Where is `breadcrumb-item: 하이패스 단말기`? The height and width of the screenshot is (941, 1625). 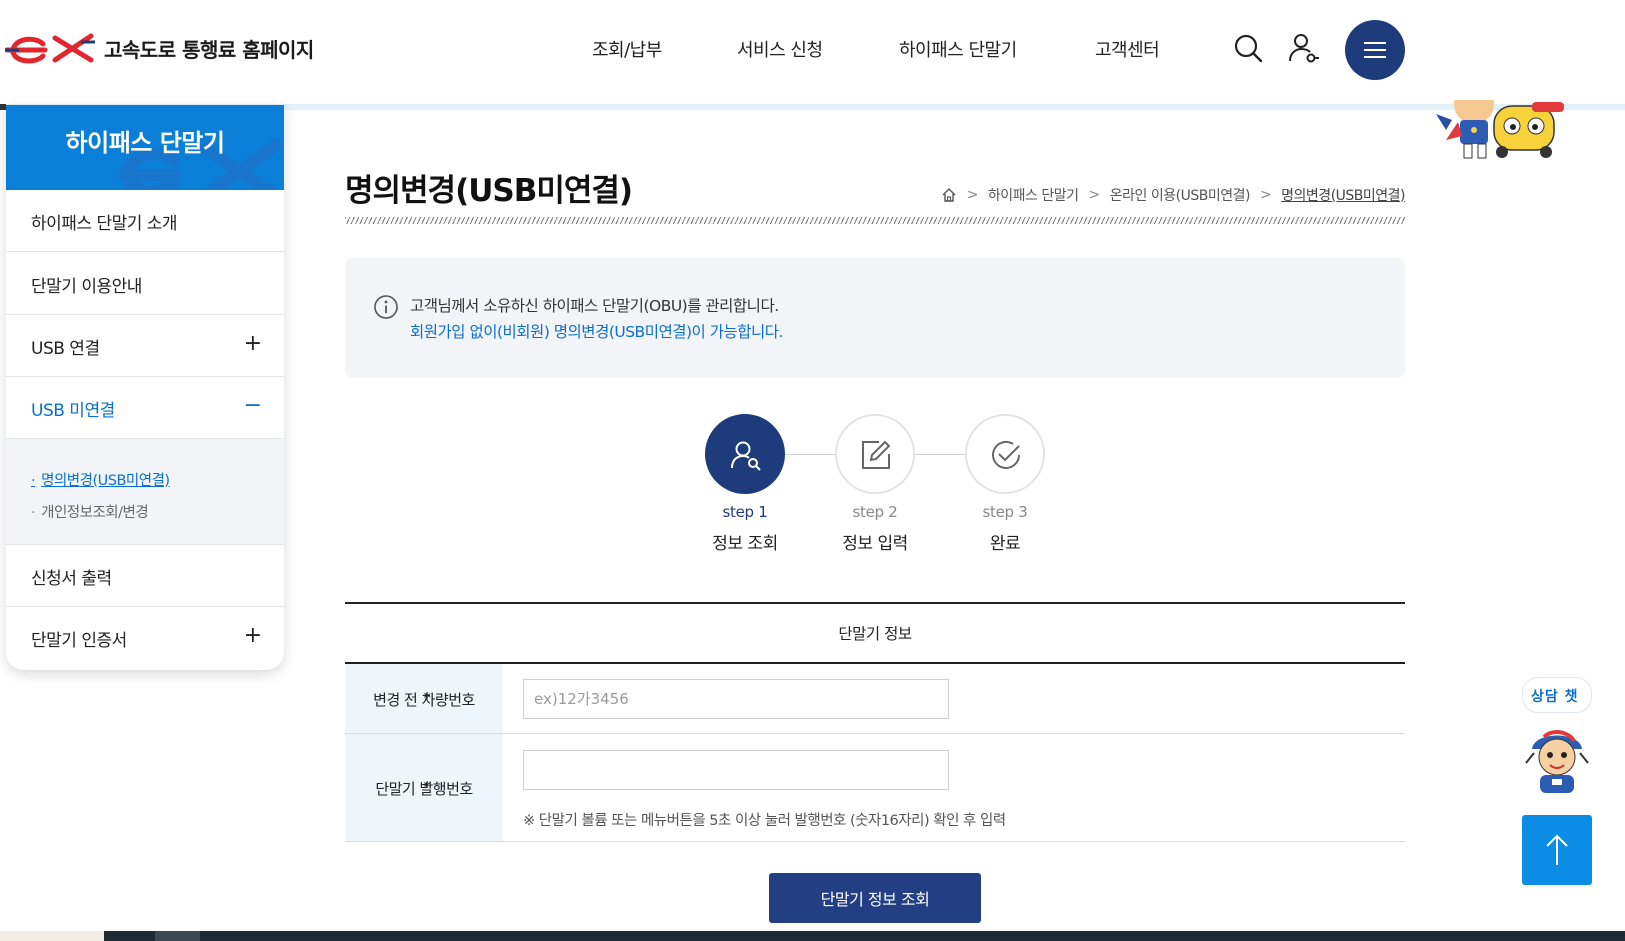 breadcrumb-item: 하이패스 단말기 is located at coordinates (1033, 195).